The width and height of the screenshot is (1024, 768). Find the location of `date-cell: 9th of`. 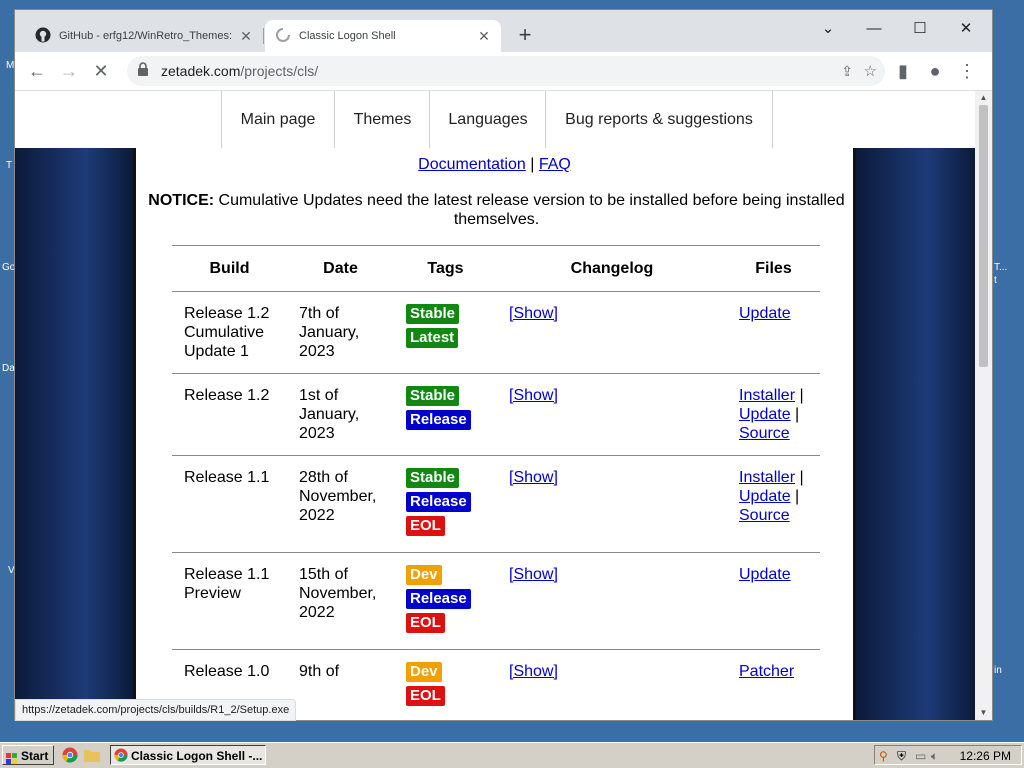

date-cell: 9th of is located at coordinates (340, 684).